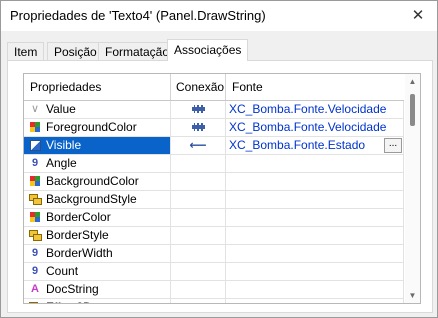 The height and width of the screenshot is (318, 438). I want to click on boolean-icon, so click(35, 145).